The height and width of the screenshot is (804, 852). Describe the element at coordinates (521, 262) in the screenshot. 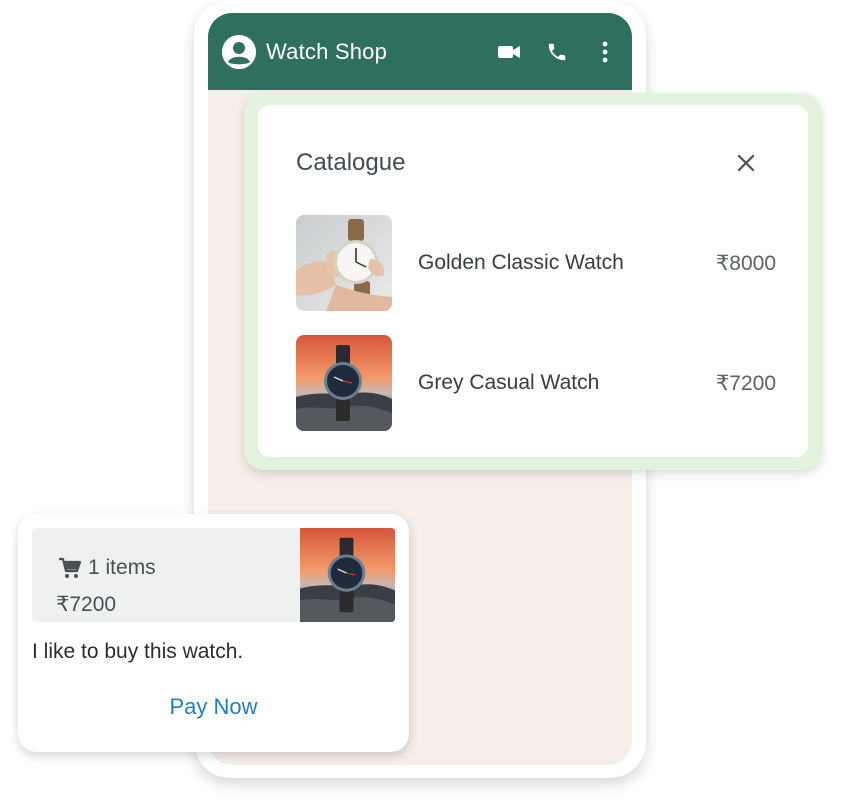

I see `product-name: Golden Classic Watch` at that location.